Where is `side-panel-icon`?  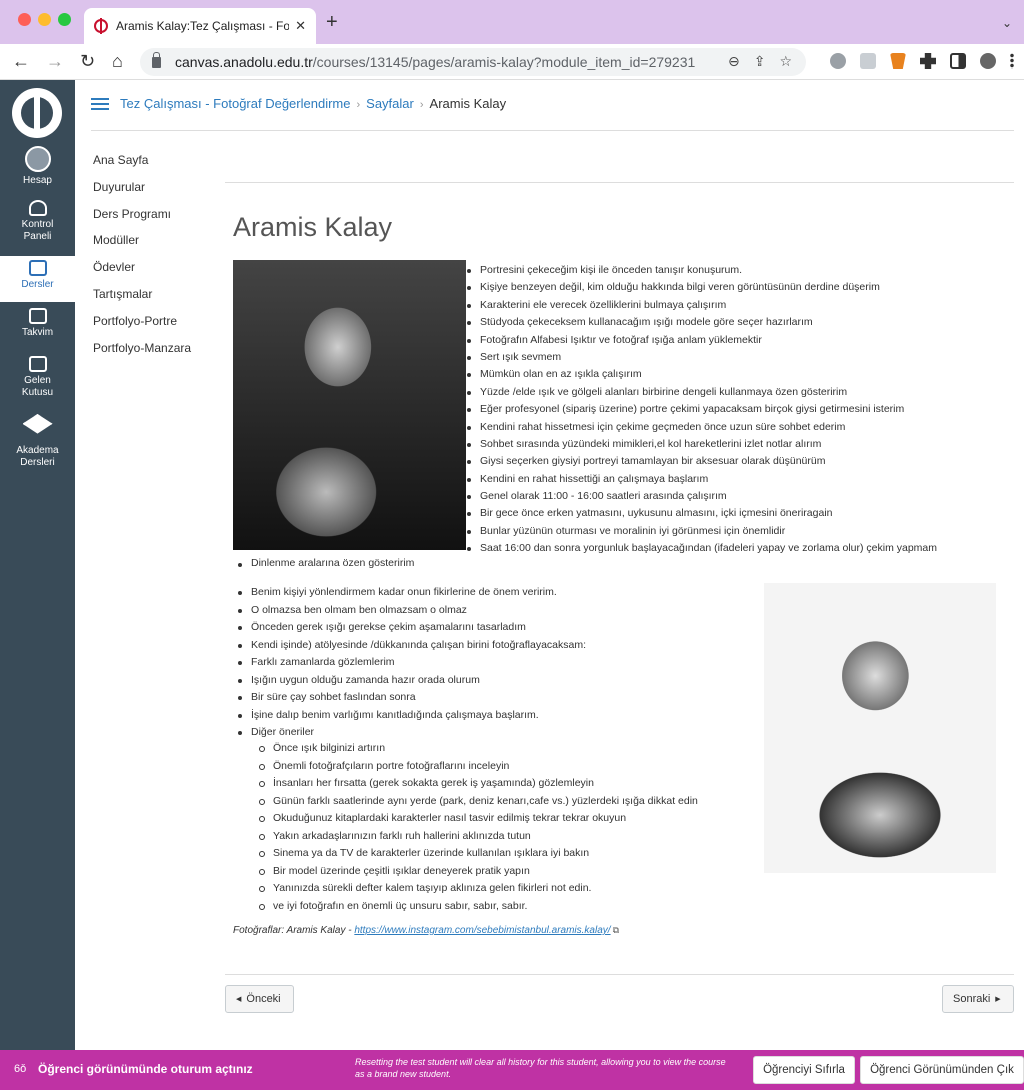
side-panel-icon is located at coordinates (958, 61).